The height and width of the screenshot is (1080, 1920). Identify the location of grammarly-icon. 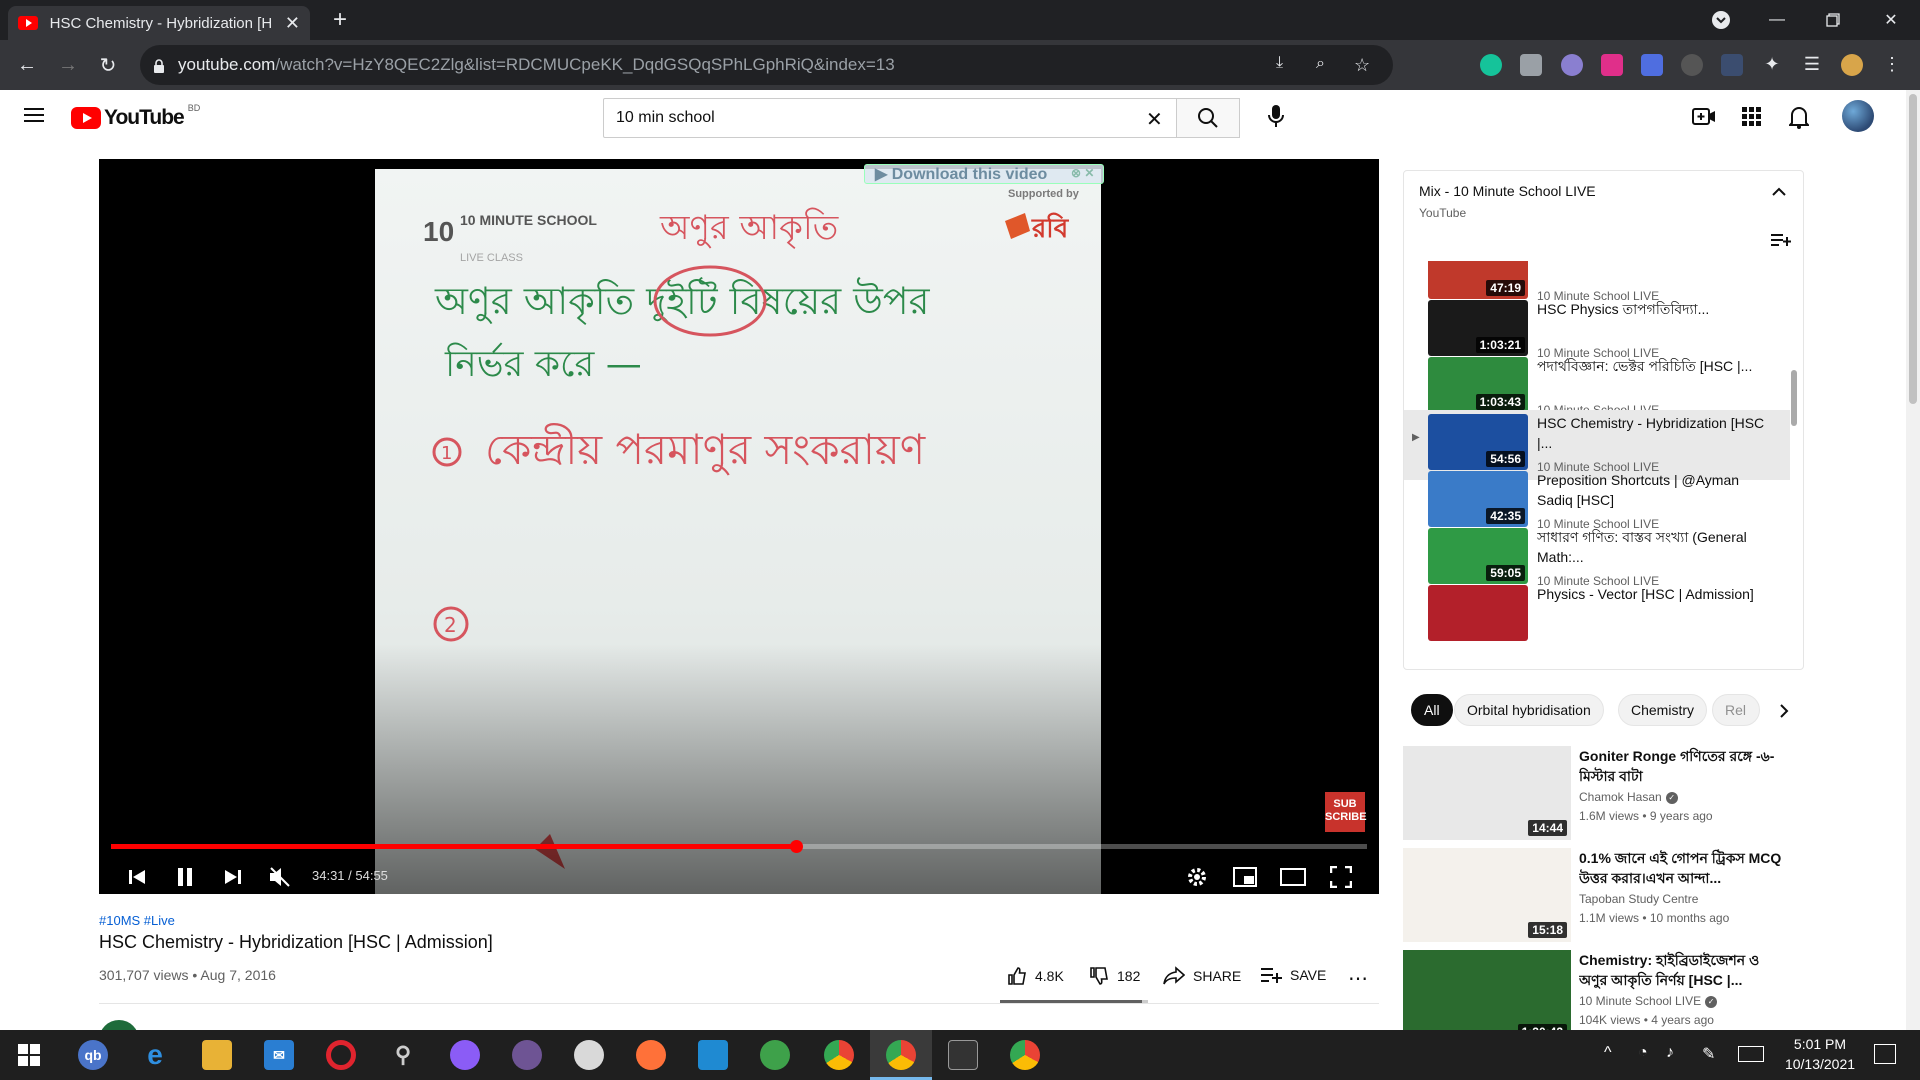
(1491, 65).